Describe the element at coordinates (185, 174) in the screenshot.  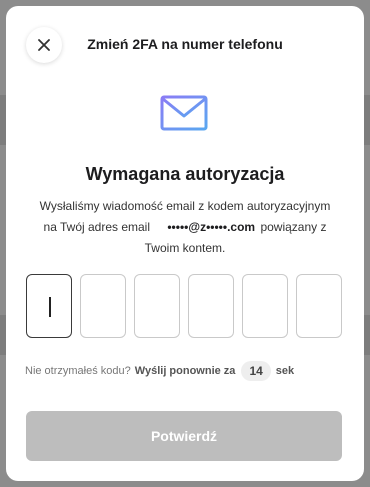
I see `auth-heading: Wymagana autoryzacja` at that location.